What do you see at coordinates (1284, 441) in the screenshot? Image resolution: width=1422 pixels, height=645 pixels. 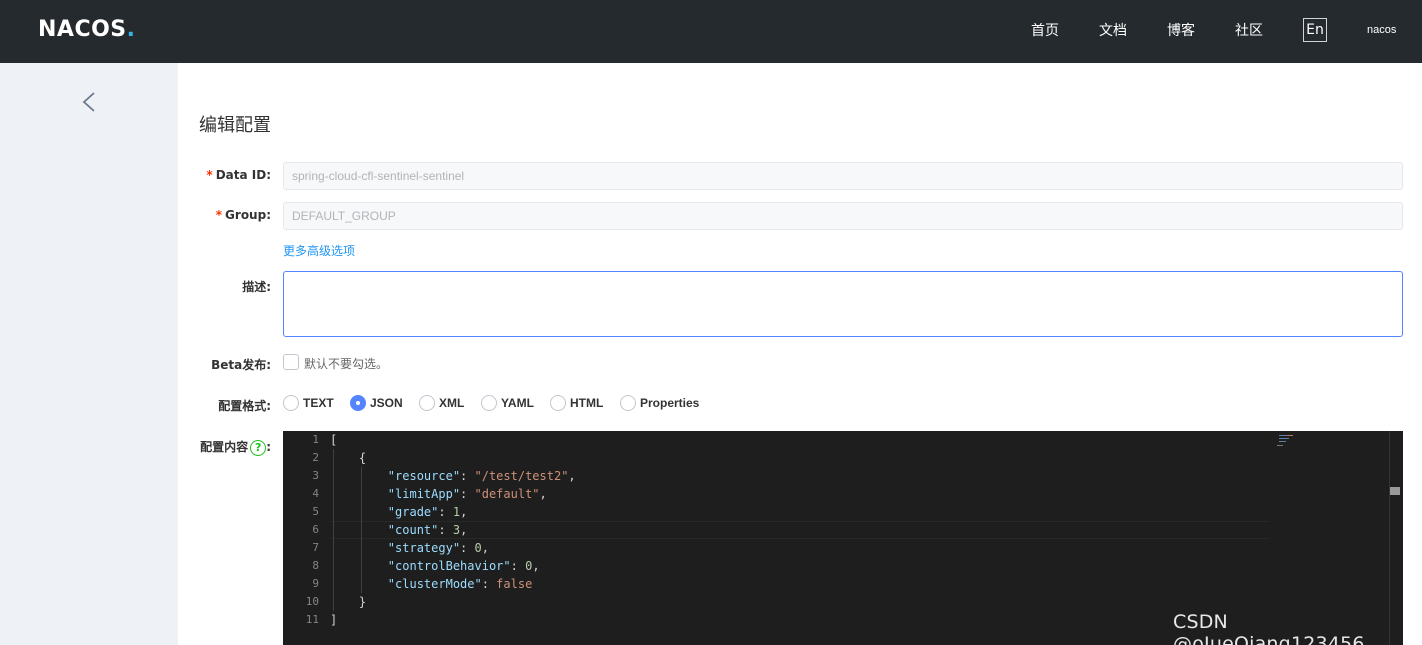 I see `editor-minimap` at bounding box center [1284, 441].